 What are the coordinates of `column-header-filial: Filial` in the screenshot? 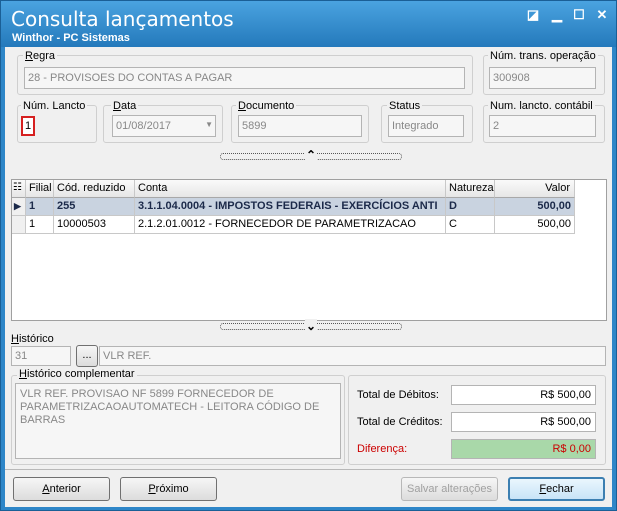 It's located at (40, 189).